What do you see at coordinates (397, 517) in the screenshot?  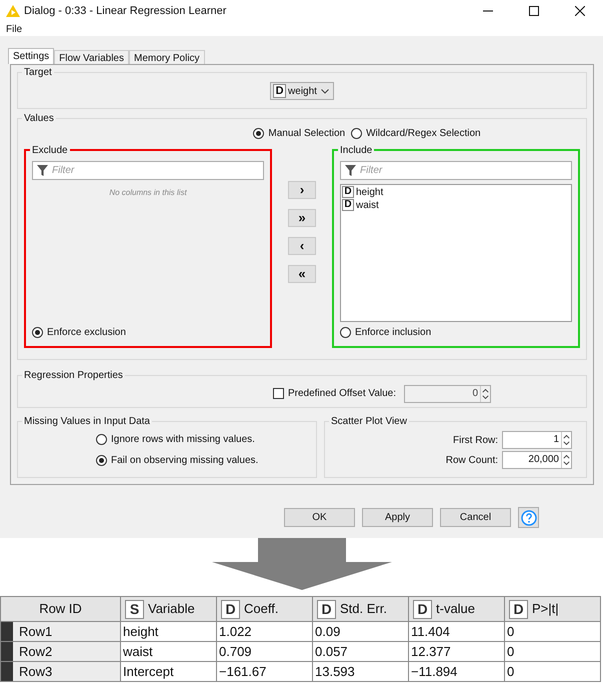 I see `button: Apply` at bounding box center [397, 517].